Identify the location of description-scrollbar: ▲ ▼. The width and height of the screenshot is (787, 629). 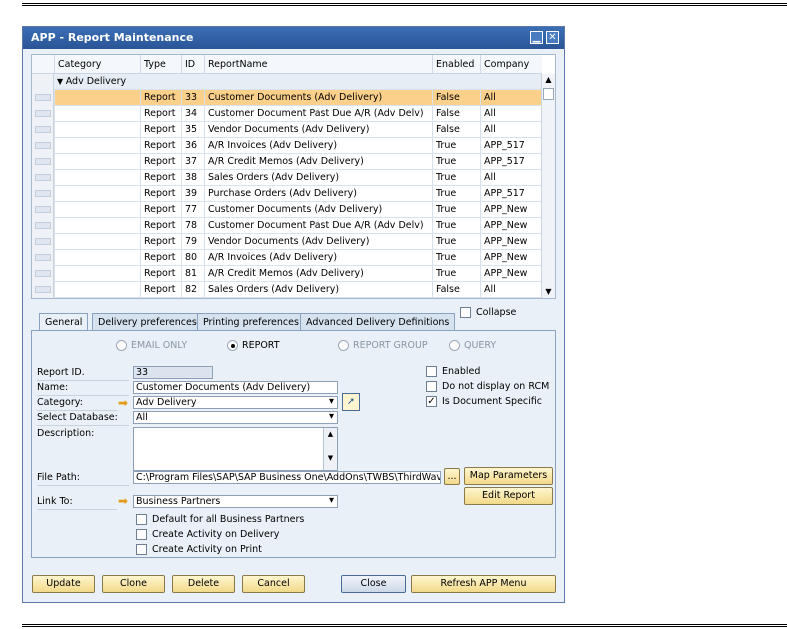
(330, 449).